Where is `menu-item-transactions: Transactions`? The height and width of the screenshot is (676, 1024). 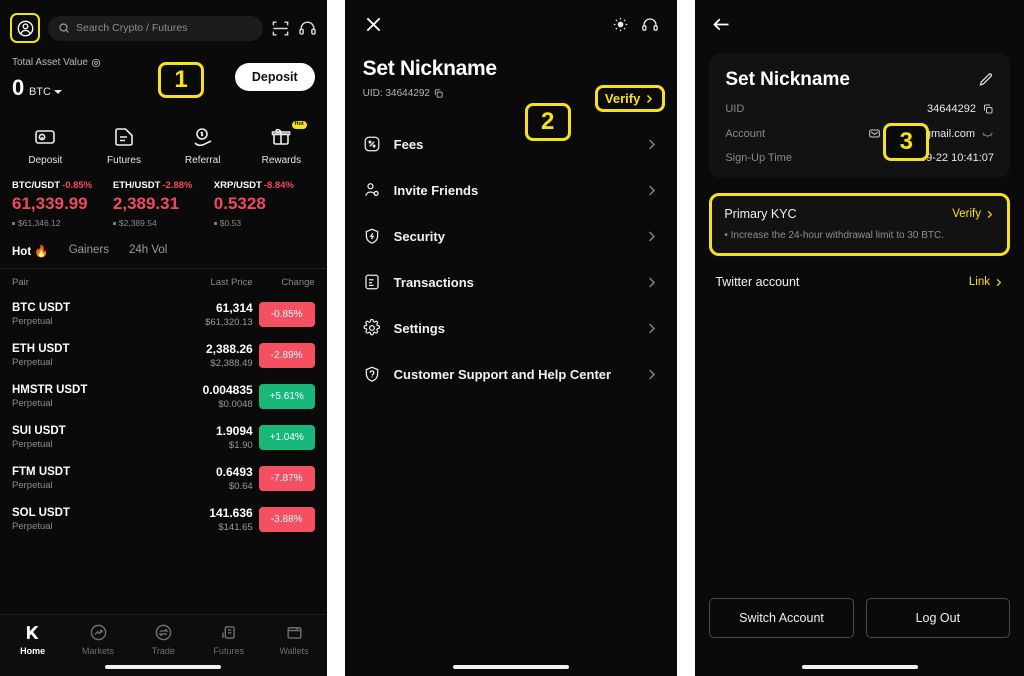 menu-item-transactions: Transactions is located at coordinates (511, 282).